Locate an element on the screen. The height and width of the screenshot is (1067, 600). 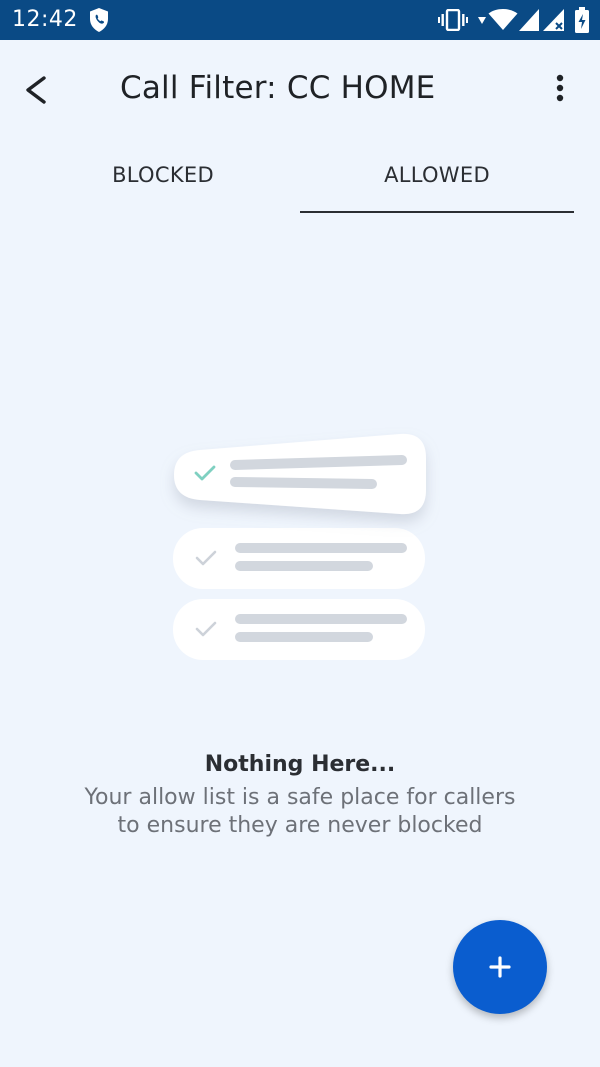
shield-phone-icon is located at coordinates (99, 20).